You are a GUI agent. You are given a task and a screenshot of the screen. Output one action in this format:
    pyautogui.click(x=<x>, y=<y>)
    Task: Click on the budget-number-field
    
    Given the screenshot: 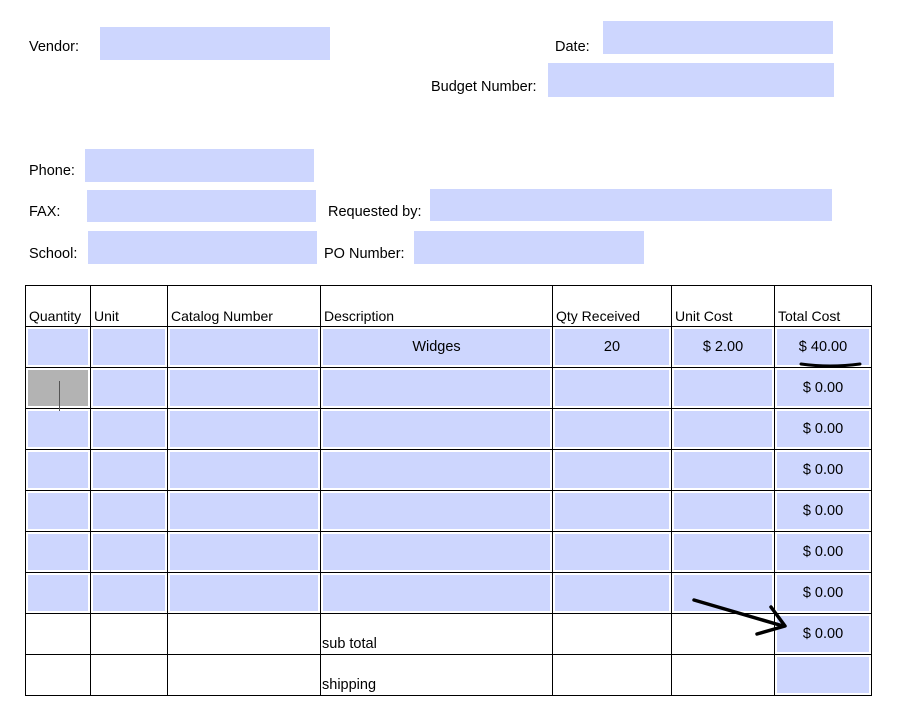 What is the action you would take?
    pyautogui.click(x=691, y=80)
    